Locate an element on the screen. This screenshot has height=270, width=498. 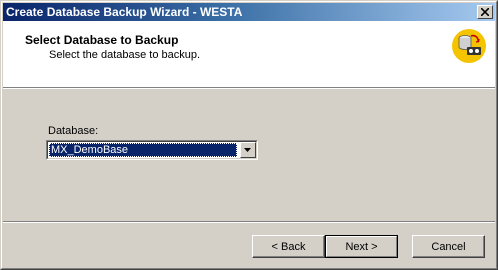
dropdown-button is located at coordinates (248, 150).